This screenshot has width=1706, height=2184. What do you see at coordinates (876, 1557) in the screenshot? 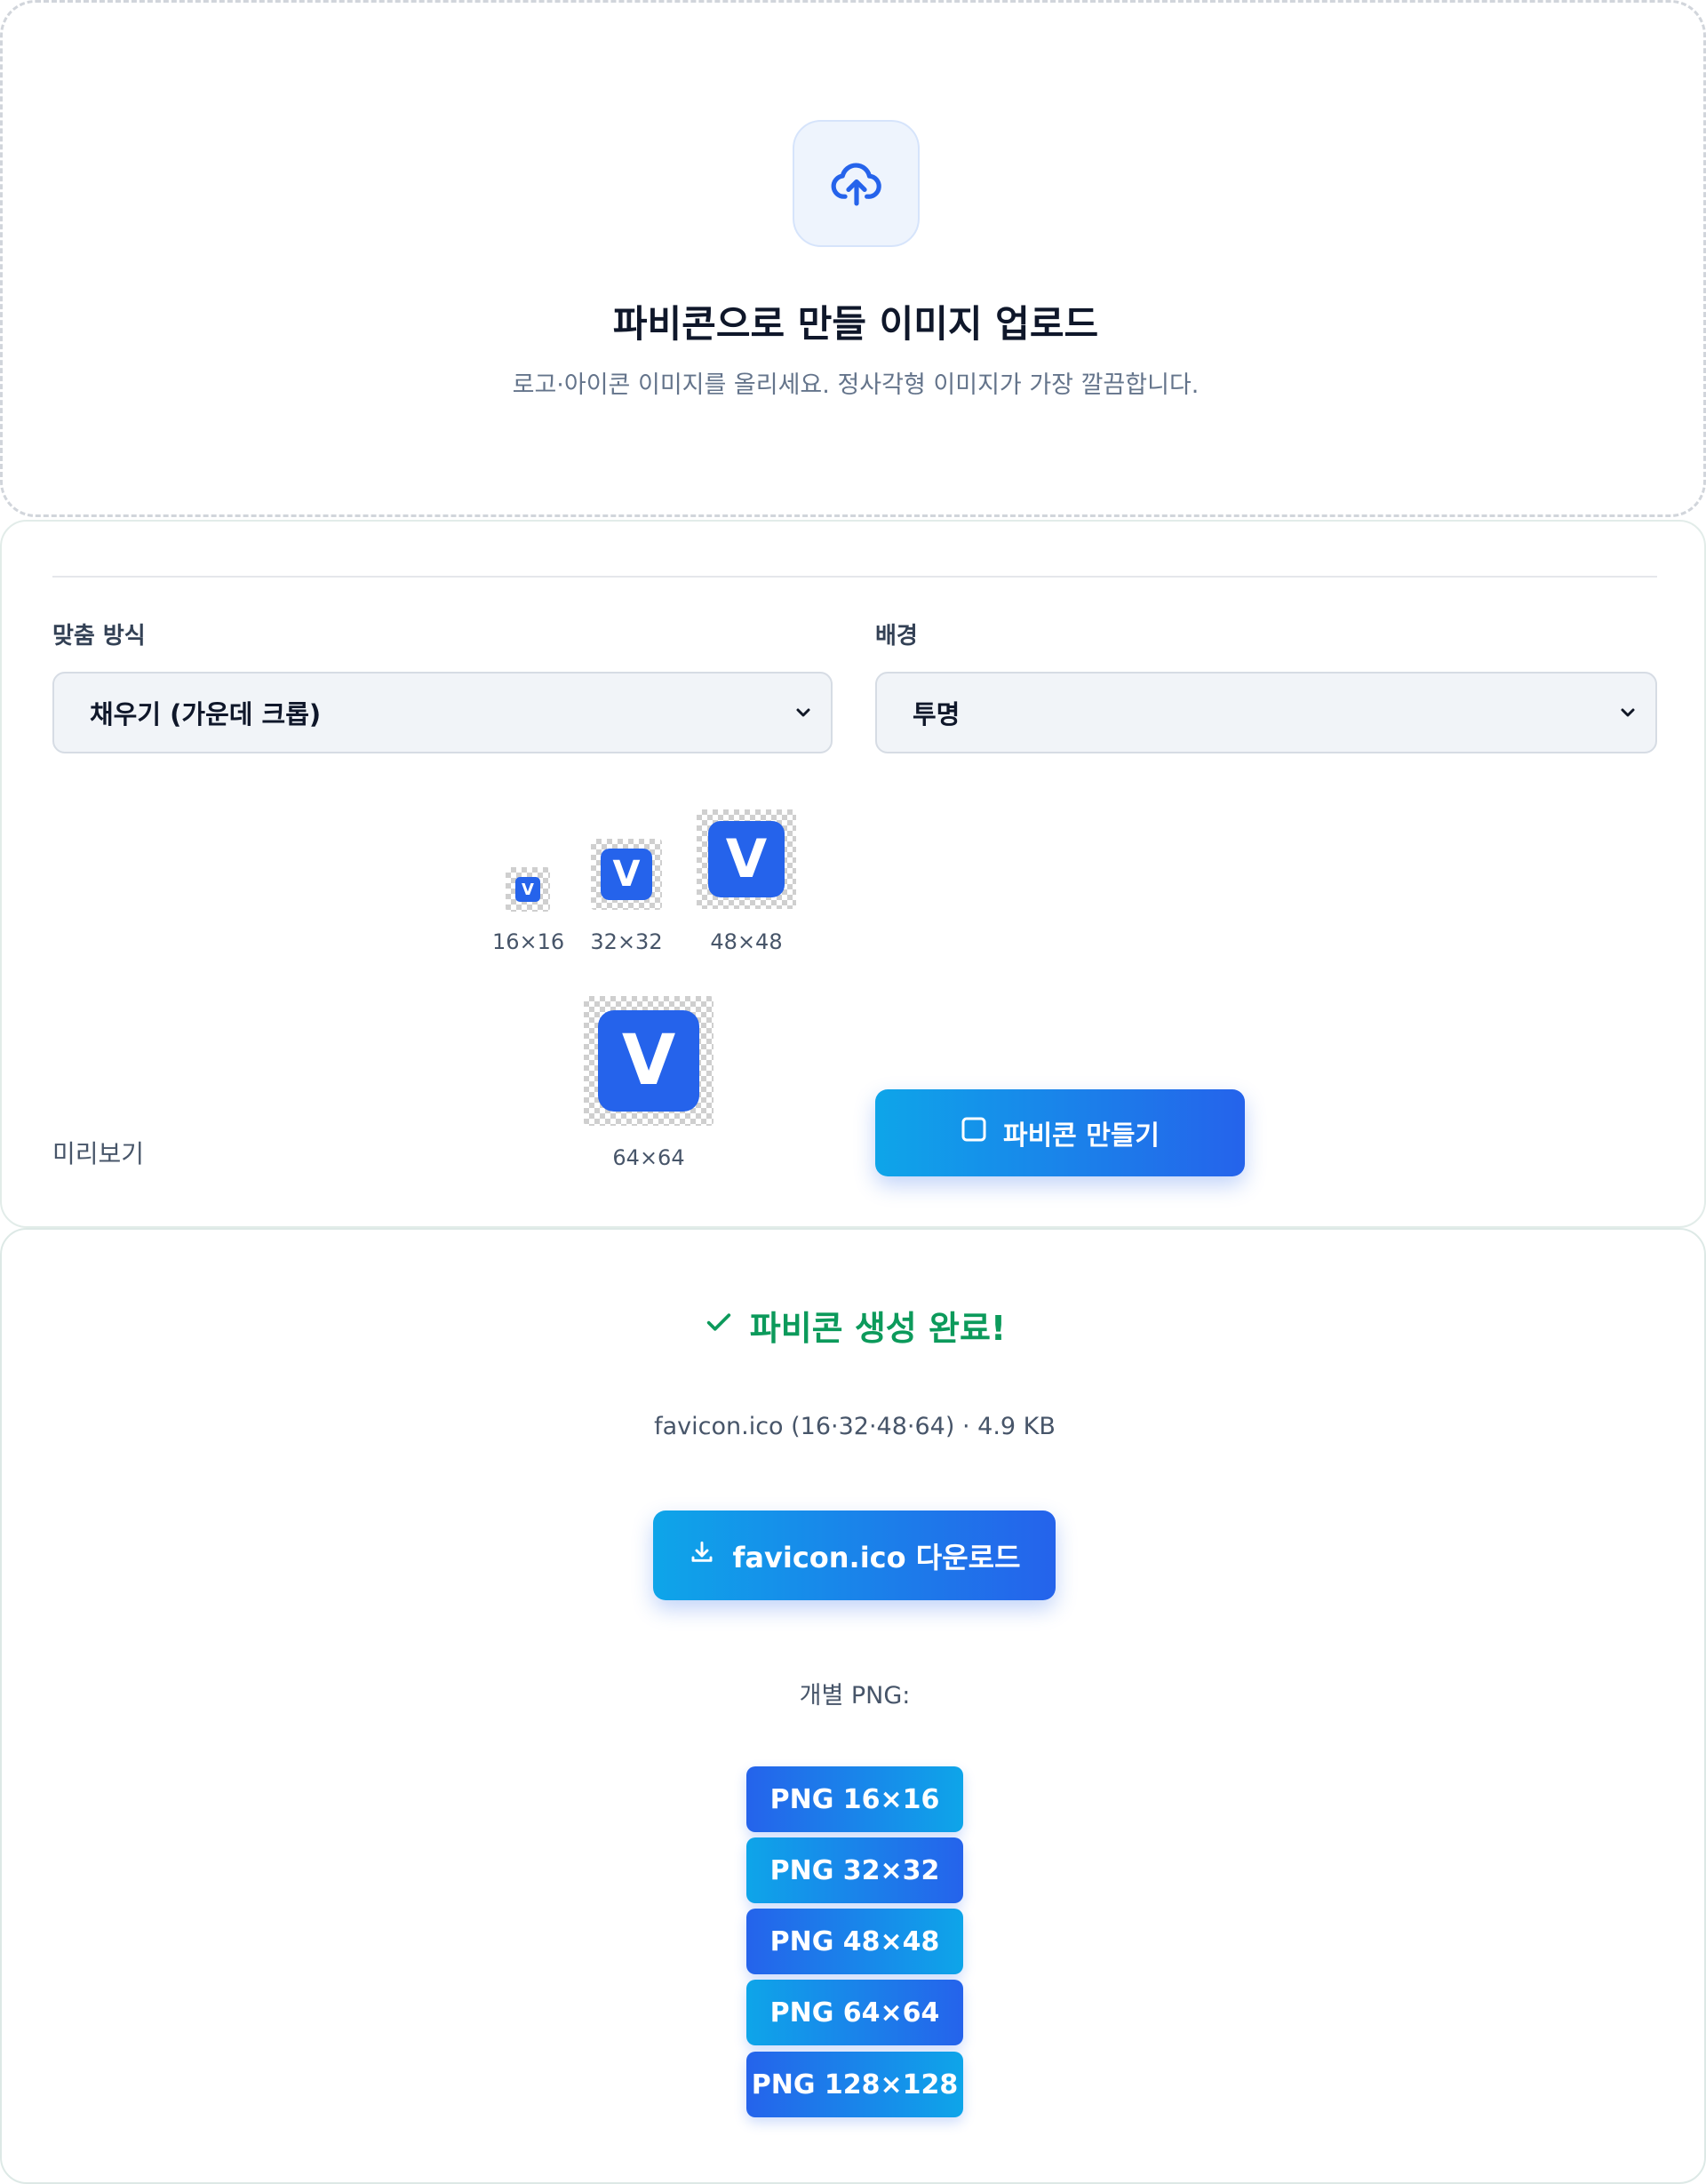
I see `download-ico-label: favicon.ico 다운로드` at bounding box center [876, 1557].